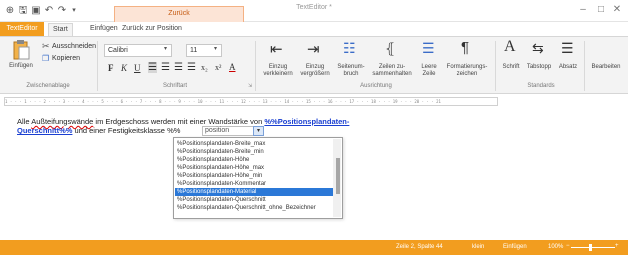  I want to click on zoom-level: 100%, so click(556, 247).